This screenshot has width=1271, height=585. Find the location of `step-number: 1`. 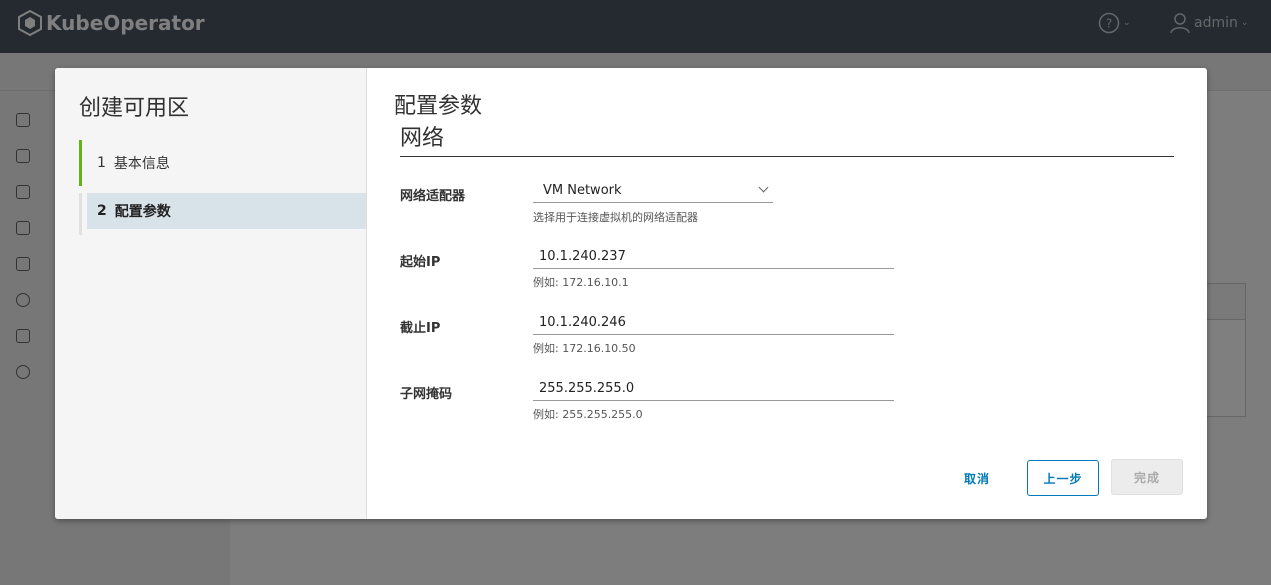

step-number: 1 is located at coordinates (101, 163).